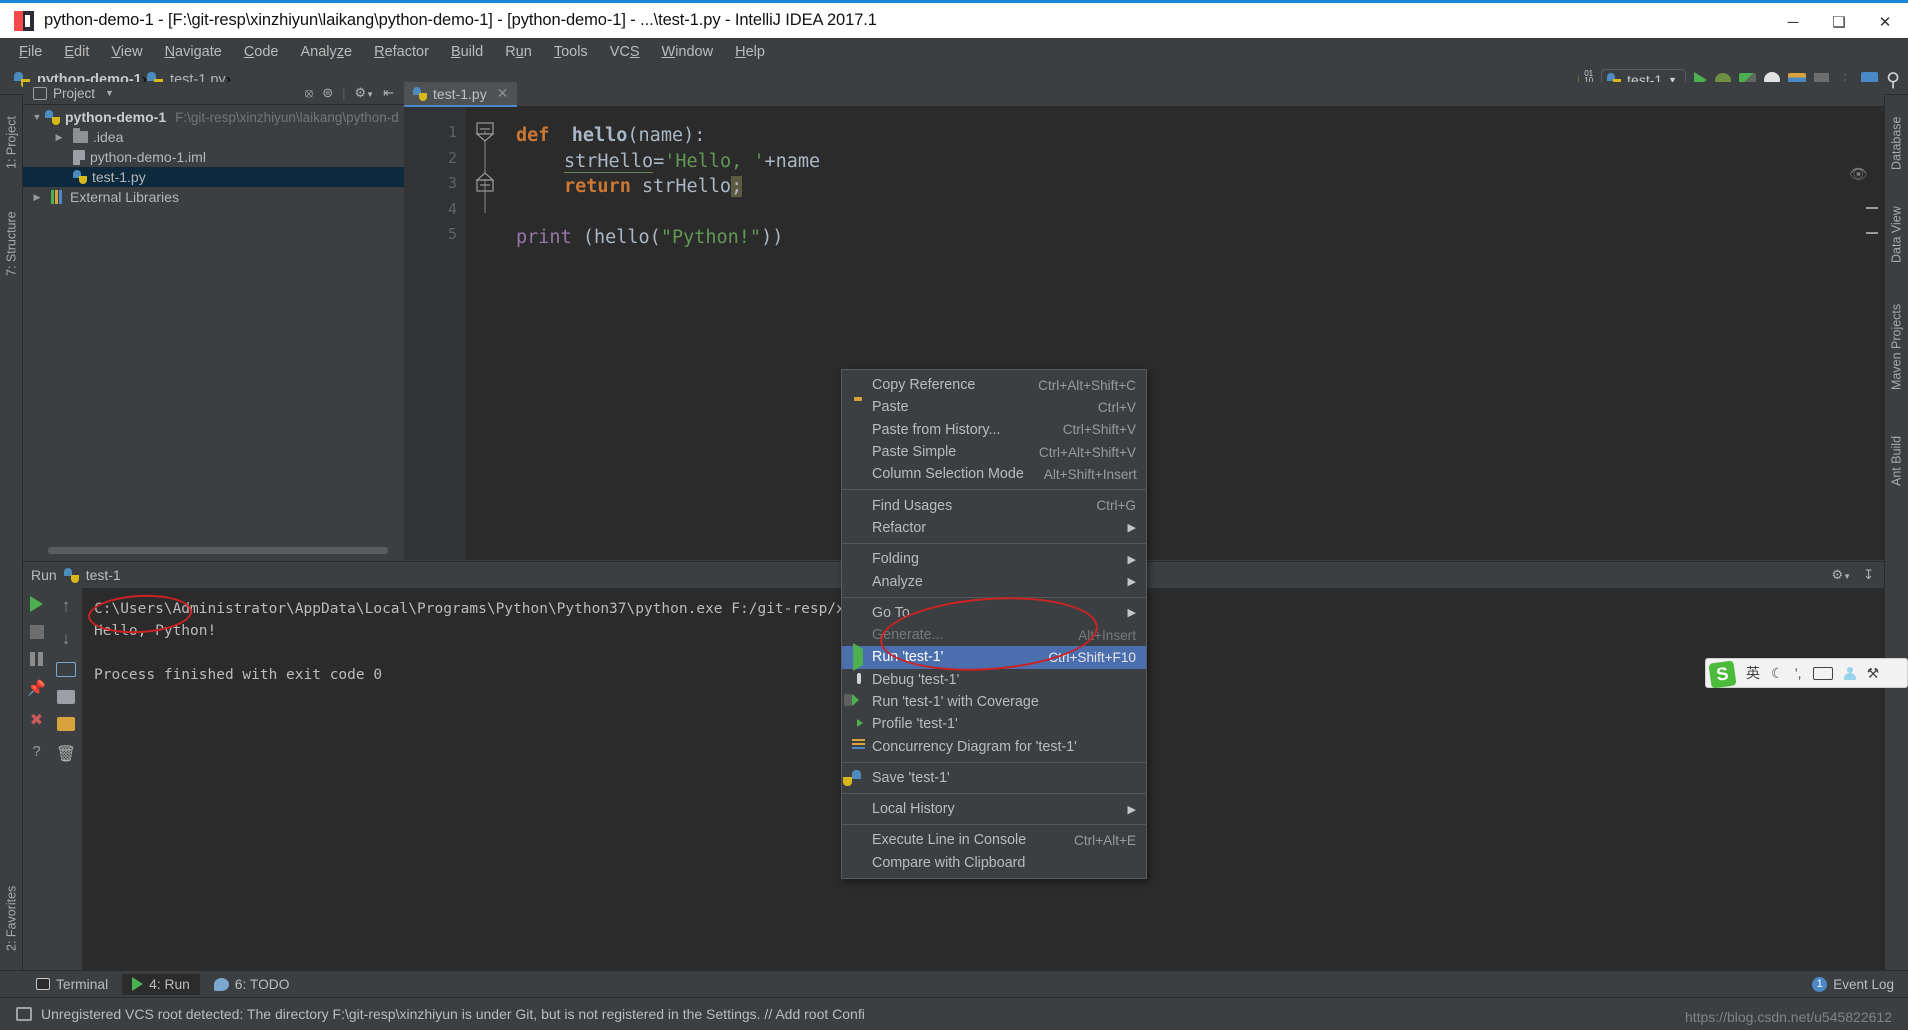  Describe the element at coordinates (1893, 80) in the screenshot. I see `search-icon: ⚲` at that location.